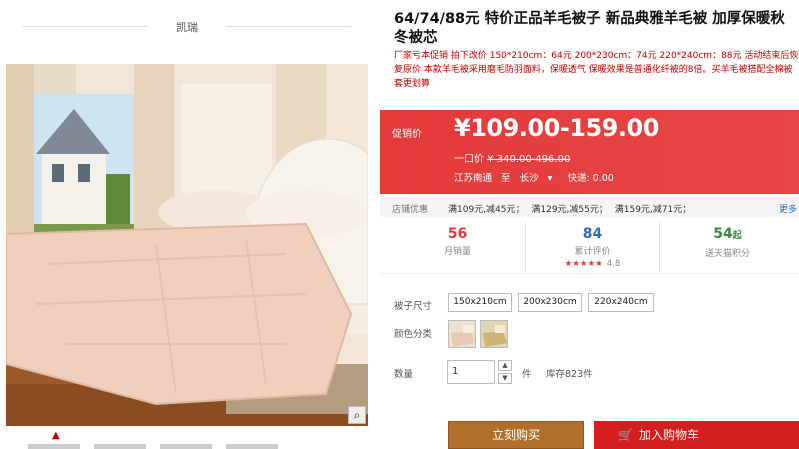 Image resolution: width=799 pixels, height=449 pixels. Describe the element at coordinates (625, 435) in the screenshot. I see `cart-icon: 🛒` at that location.